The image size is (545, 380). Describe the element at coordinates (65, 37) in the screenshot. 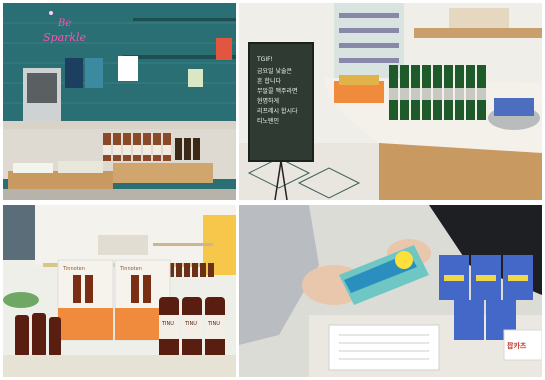

I see `neon-sign-line2: Sparkle` at that location.